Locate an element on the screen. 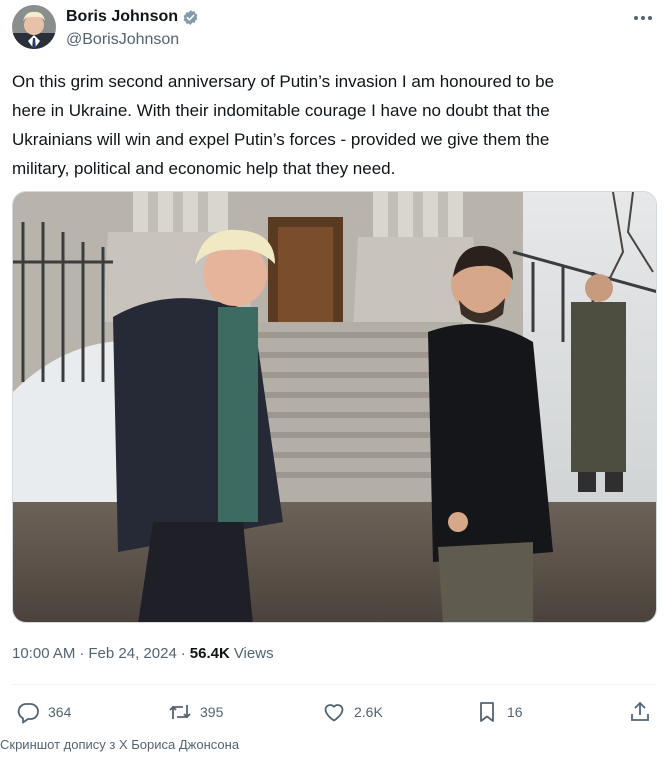 Image resolution: width=665 pixels, height=768 pixels. more-dots-icon is located at coordinates (643, 18).